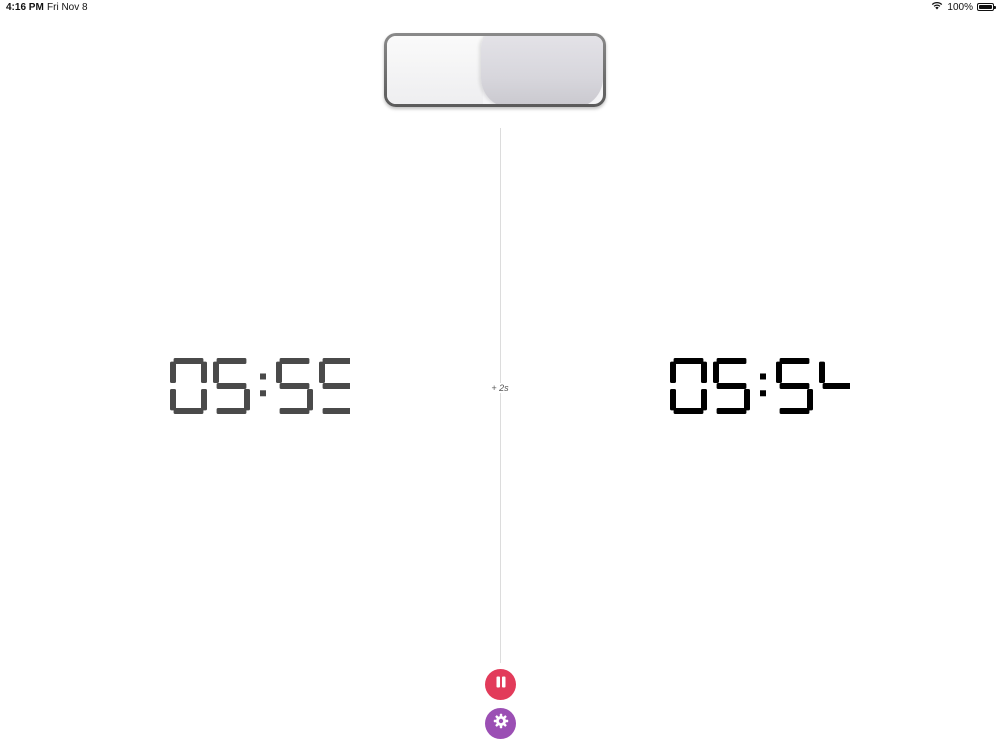 The width and height of the screenshot is (1000, 750). Describe the element at coordinates (500, 388) in the screenshot. I see `increment-label: + 2s` at that location.